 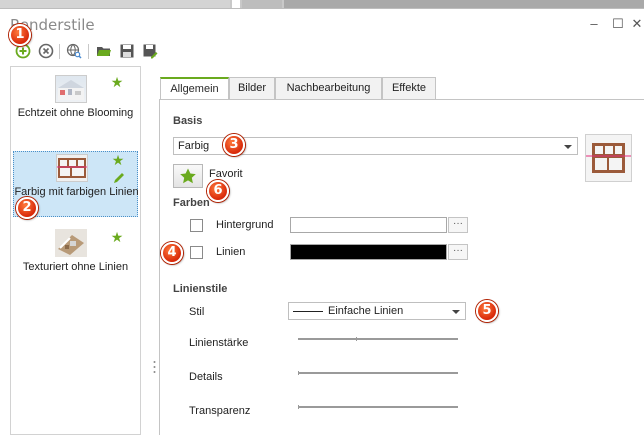 I want to click on linienstaerke-slider, so click(x=378, y=339).